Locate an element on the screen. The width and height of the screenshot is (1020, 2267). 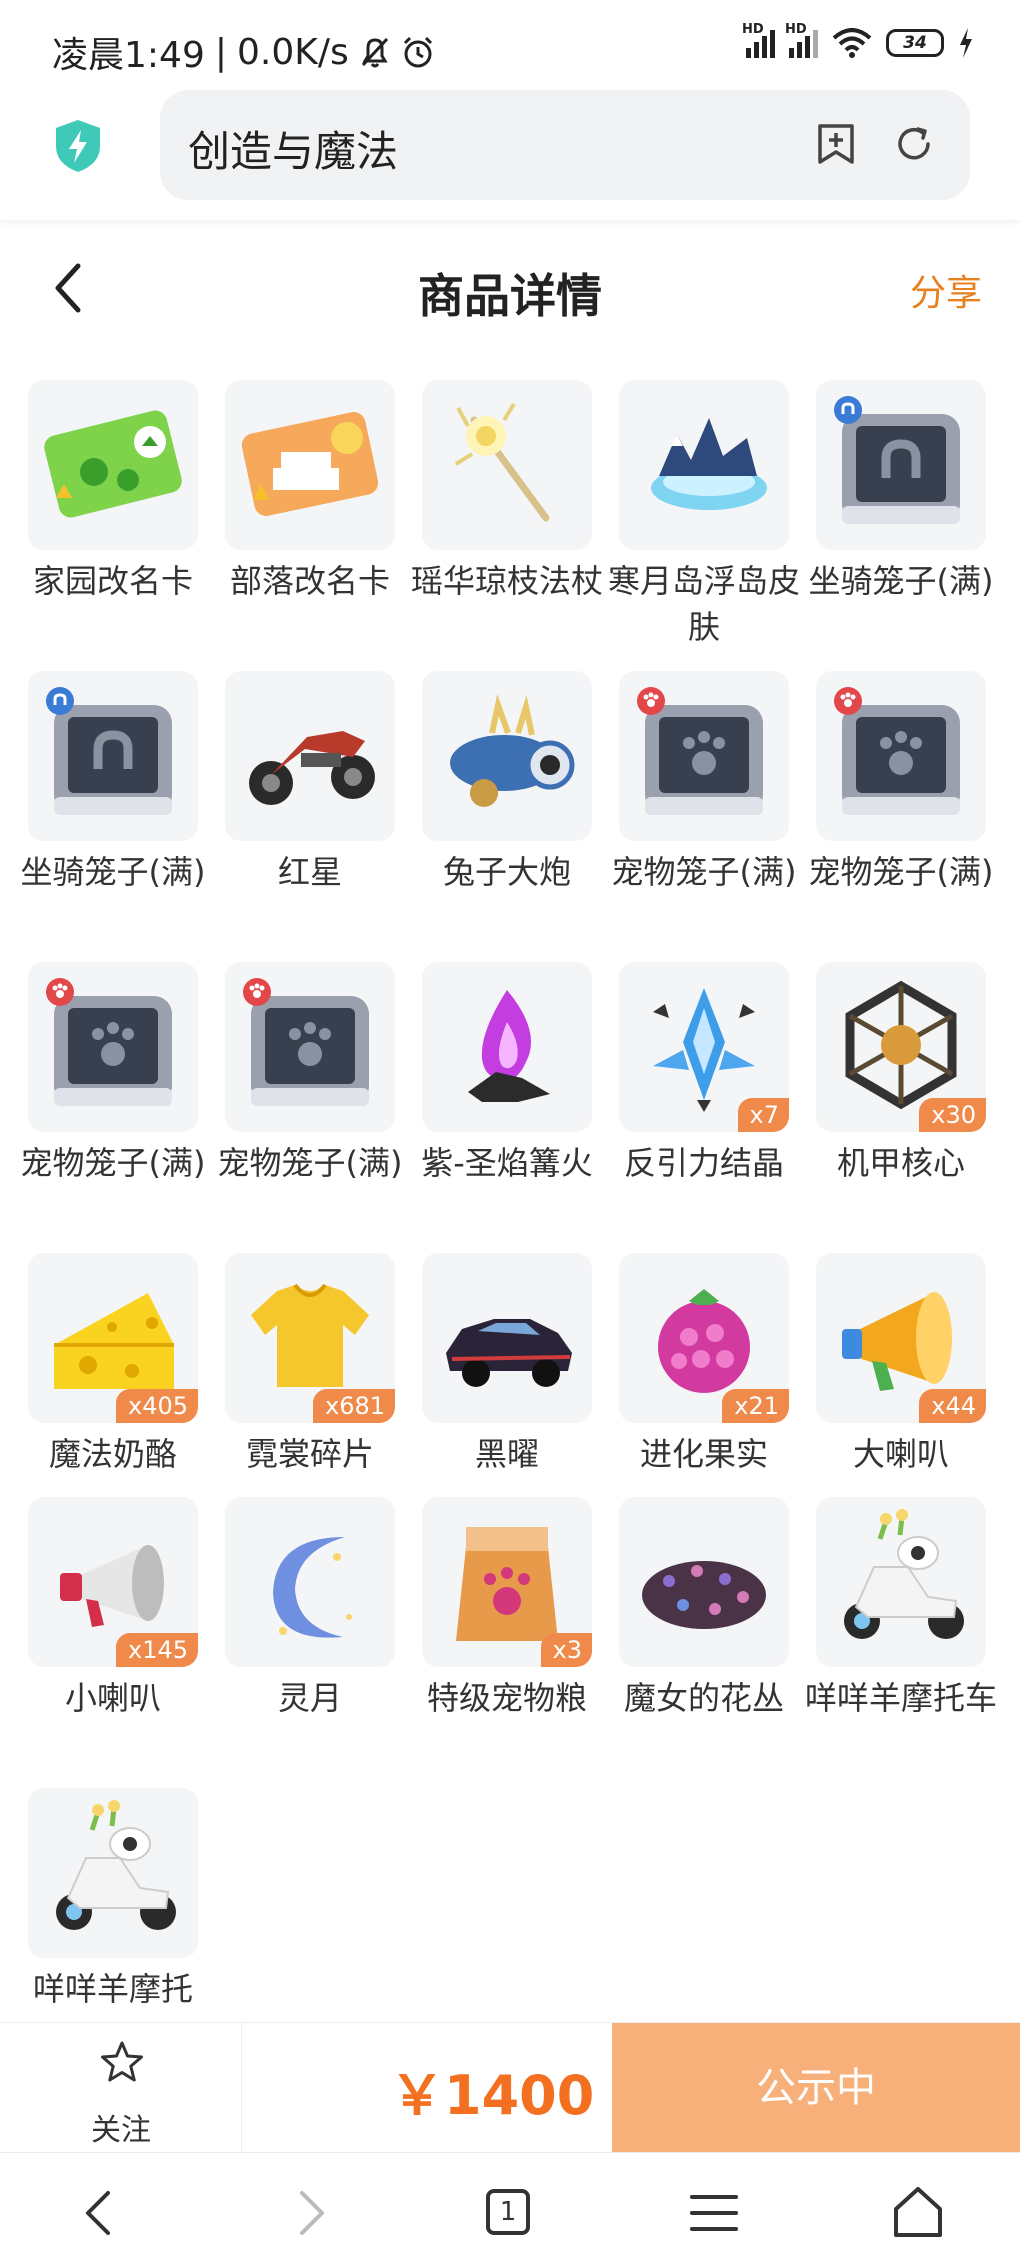
item-card: 黑曜 is located at coordinates (507, 1365).